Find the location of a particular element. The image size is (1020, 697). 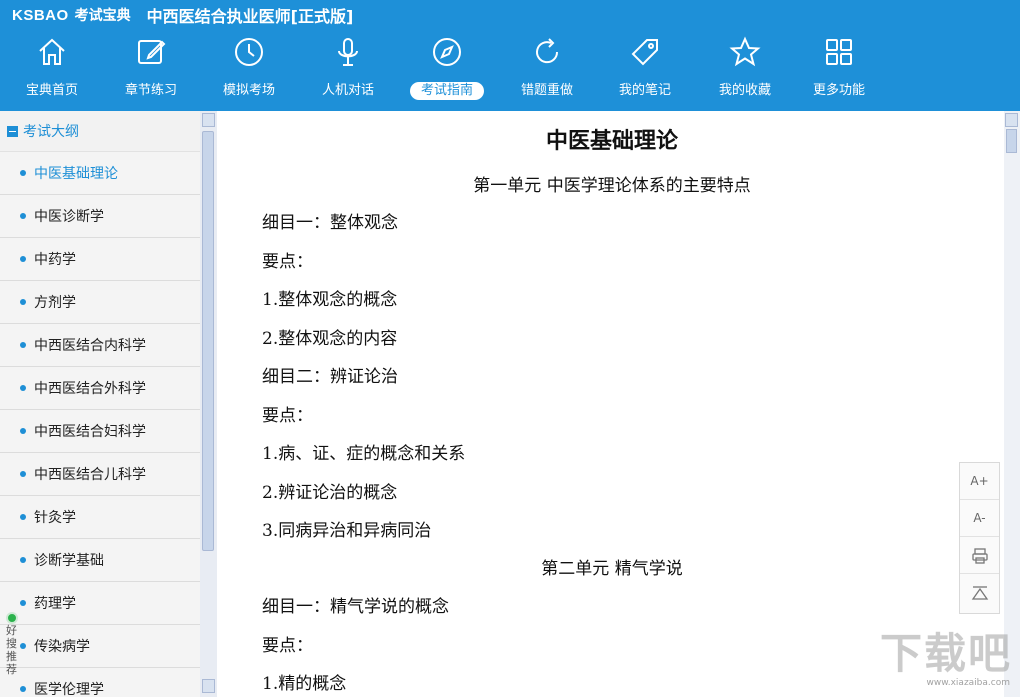

content-scroll-thumb is located at coordinates (1011, 141).